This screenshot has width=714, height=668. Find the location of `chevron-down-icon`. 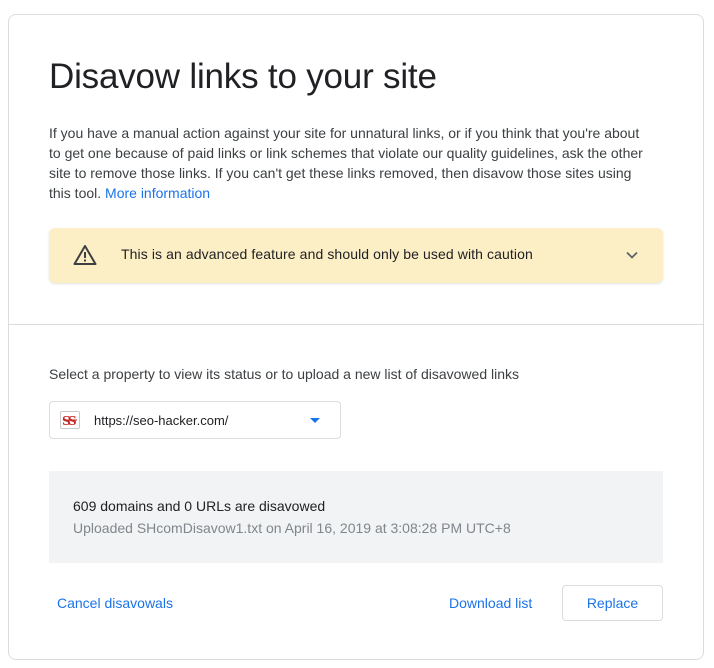

chevron-down-icon is located at coordinates (632, 255).